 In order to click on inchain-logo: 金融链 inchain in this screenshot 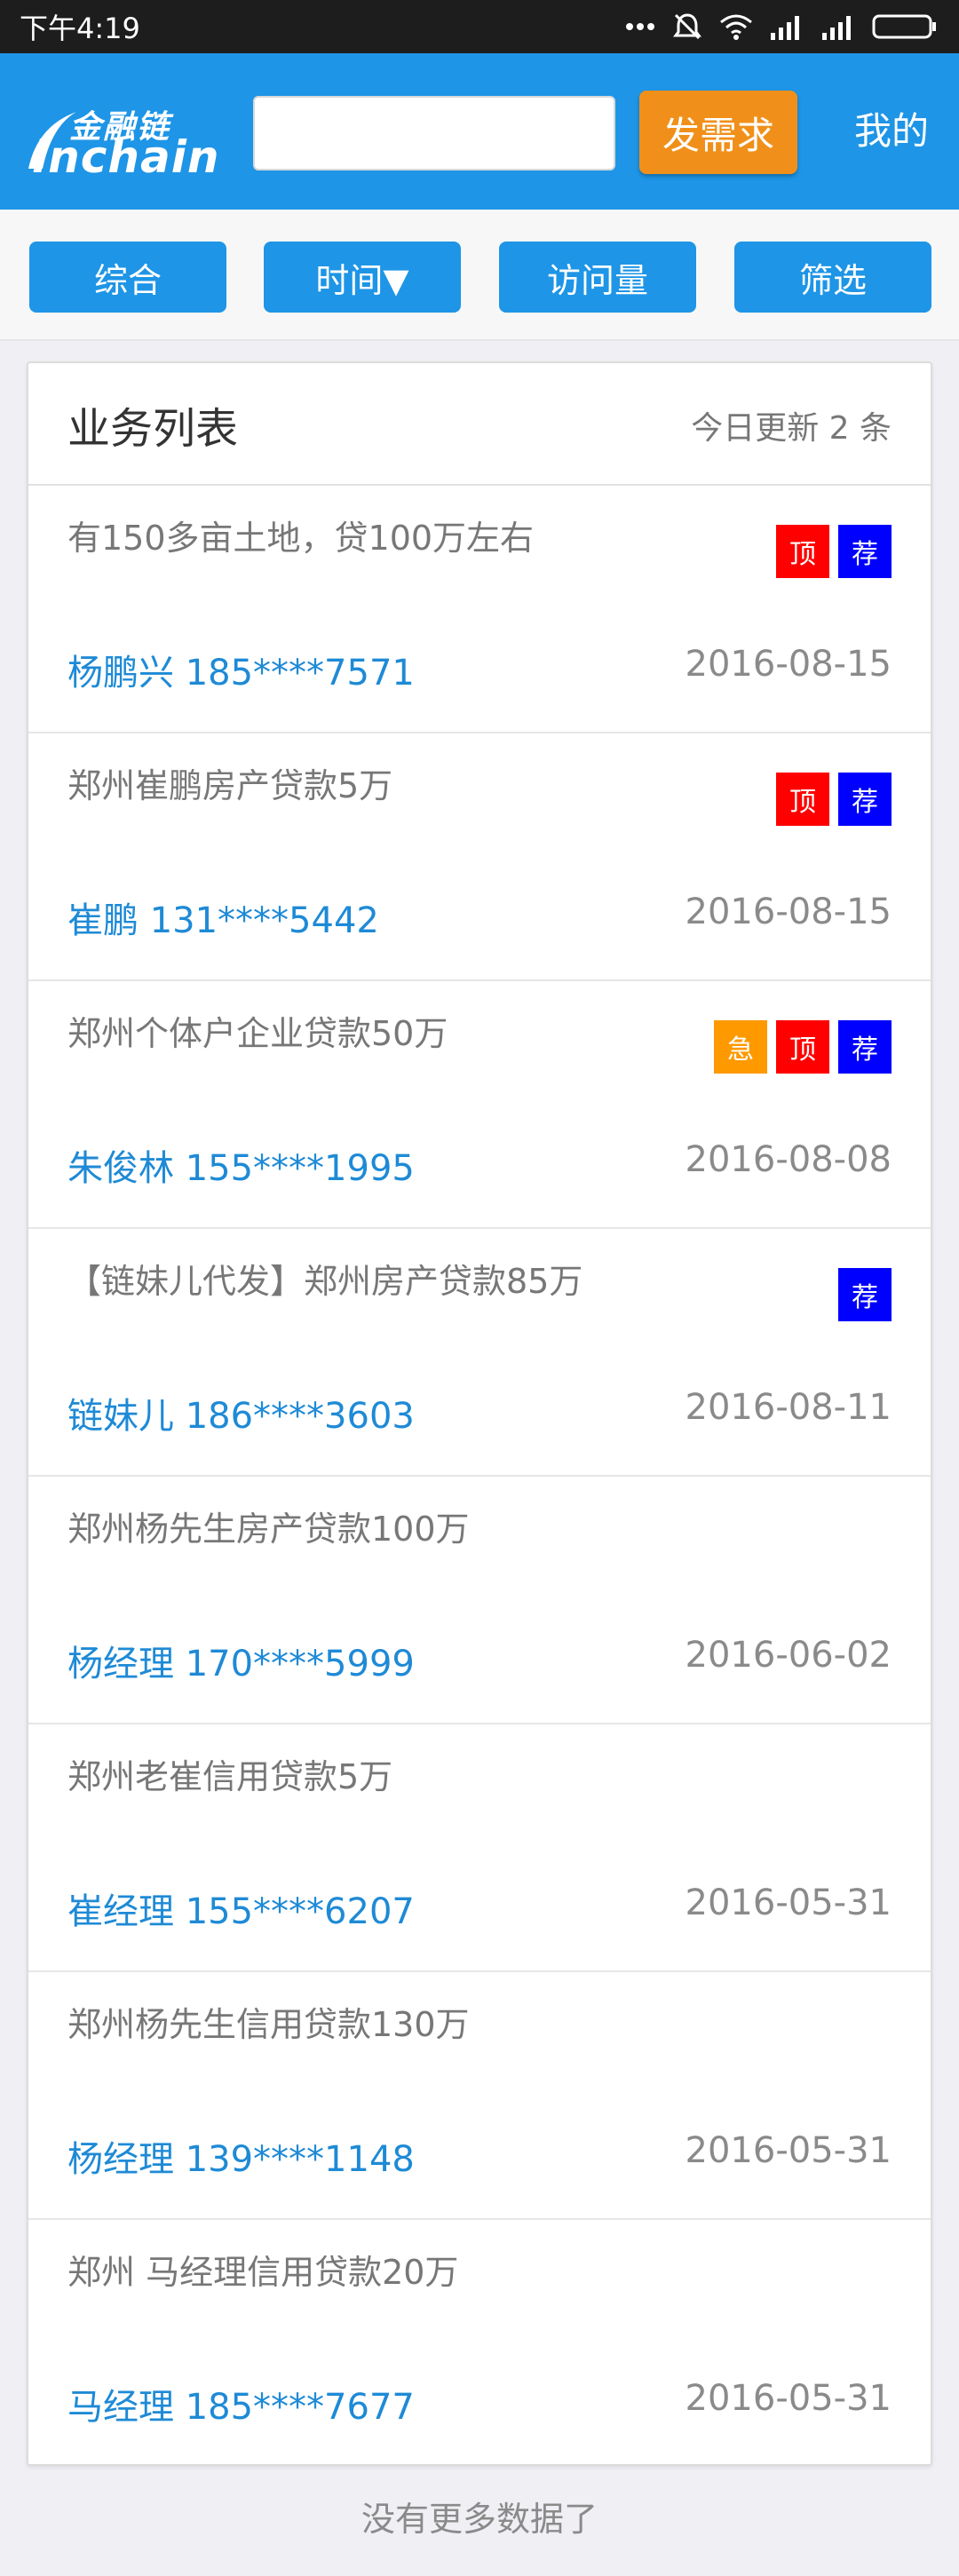, I will do `click(127, 142)`.